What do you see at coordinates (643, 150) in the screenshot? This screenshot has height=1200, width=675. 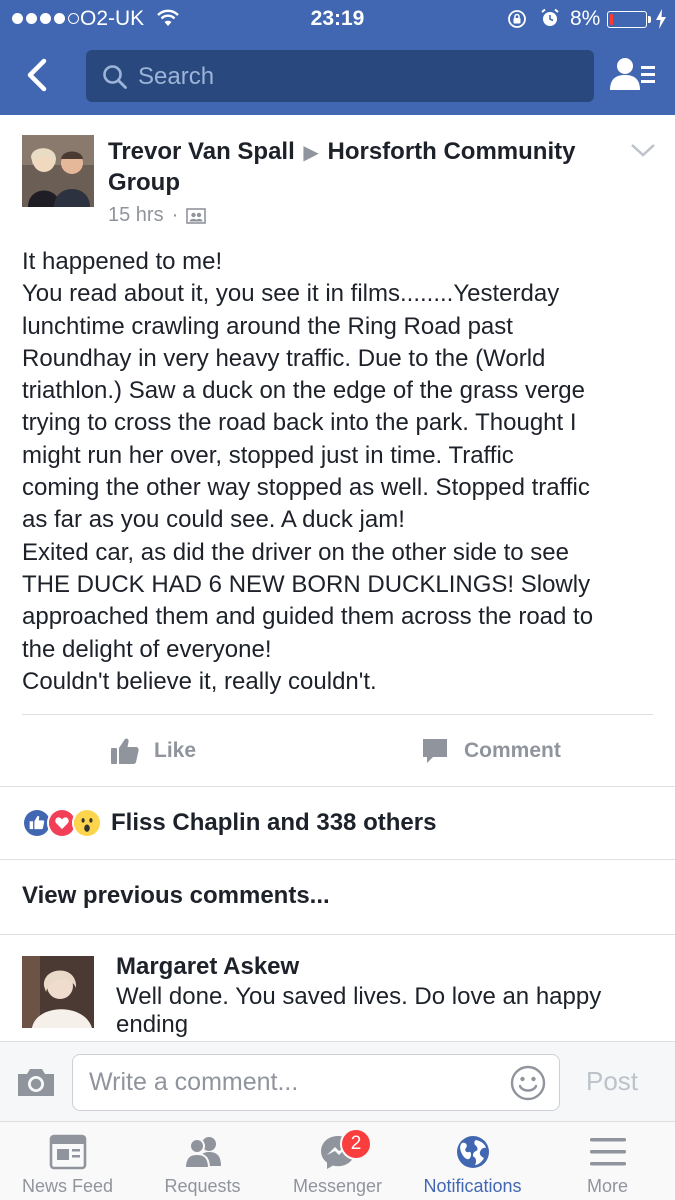 I see `chevron-down-icon` at bounding box center [643, 150].